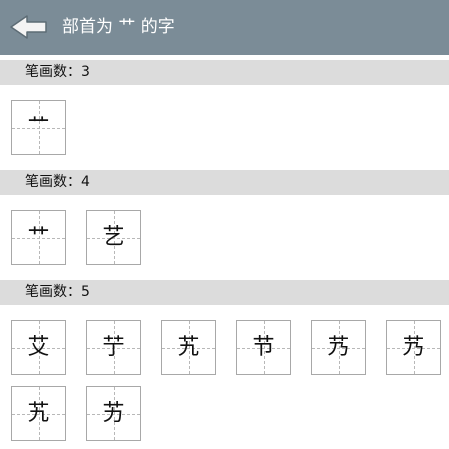 The height and width of the screenshot is (449, 449). Describe the element at coordinates (224, 72) in the screenshot. I see `section-header-stroke-3: 笔画数：3` at that location.